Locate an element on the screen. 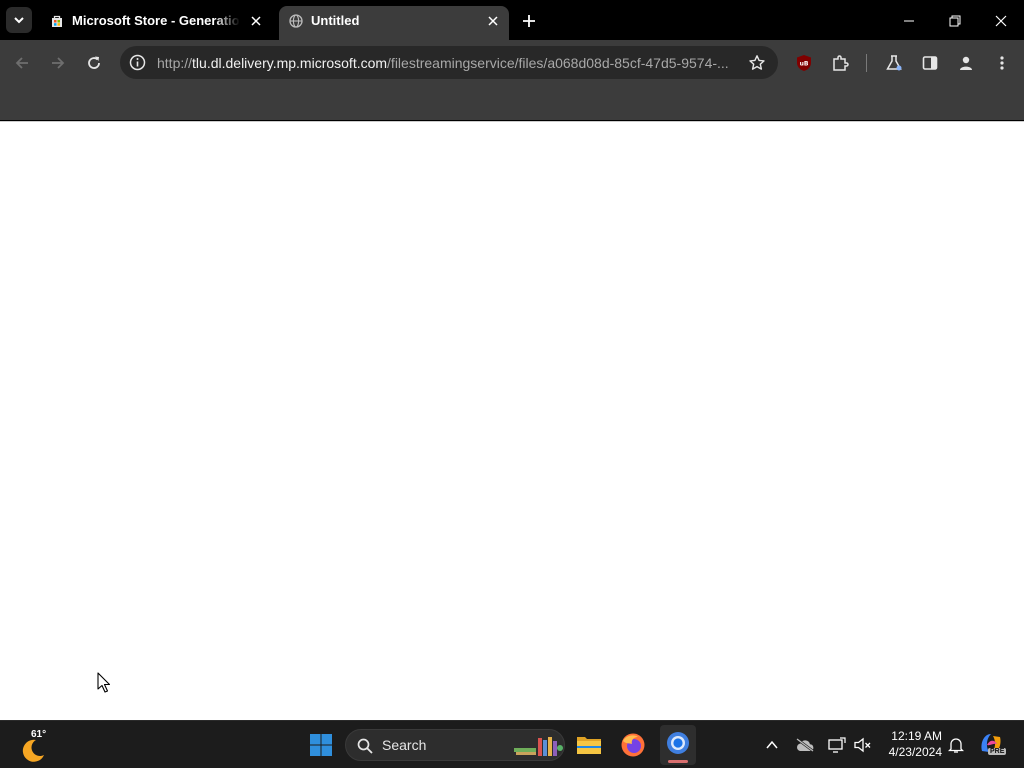 This screenshot has width=1024, height=768. cloud-offline-icon is located at coordinates (805, 745).